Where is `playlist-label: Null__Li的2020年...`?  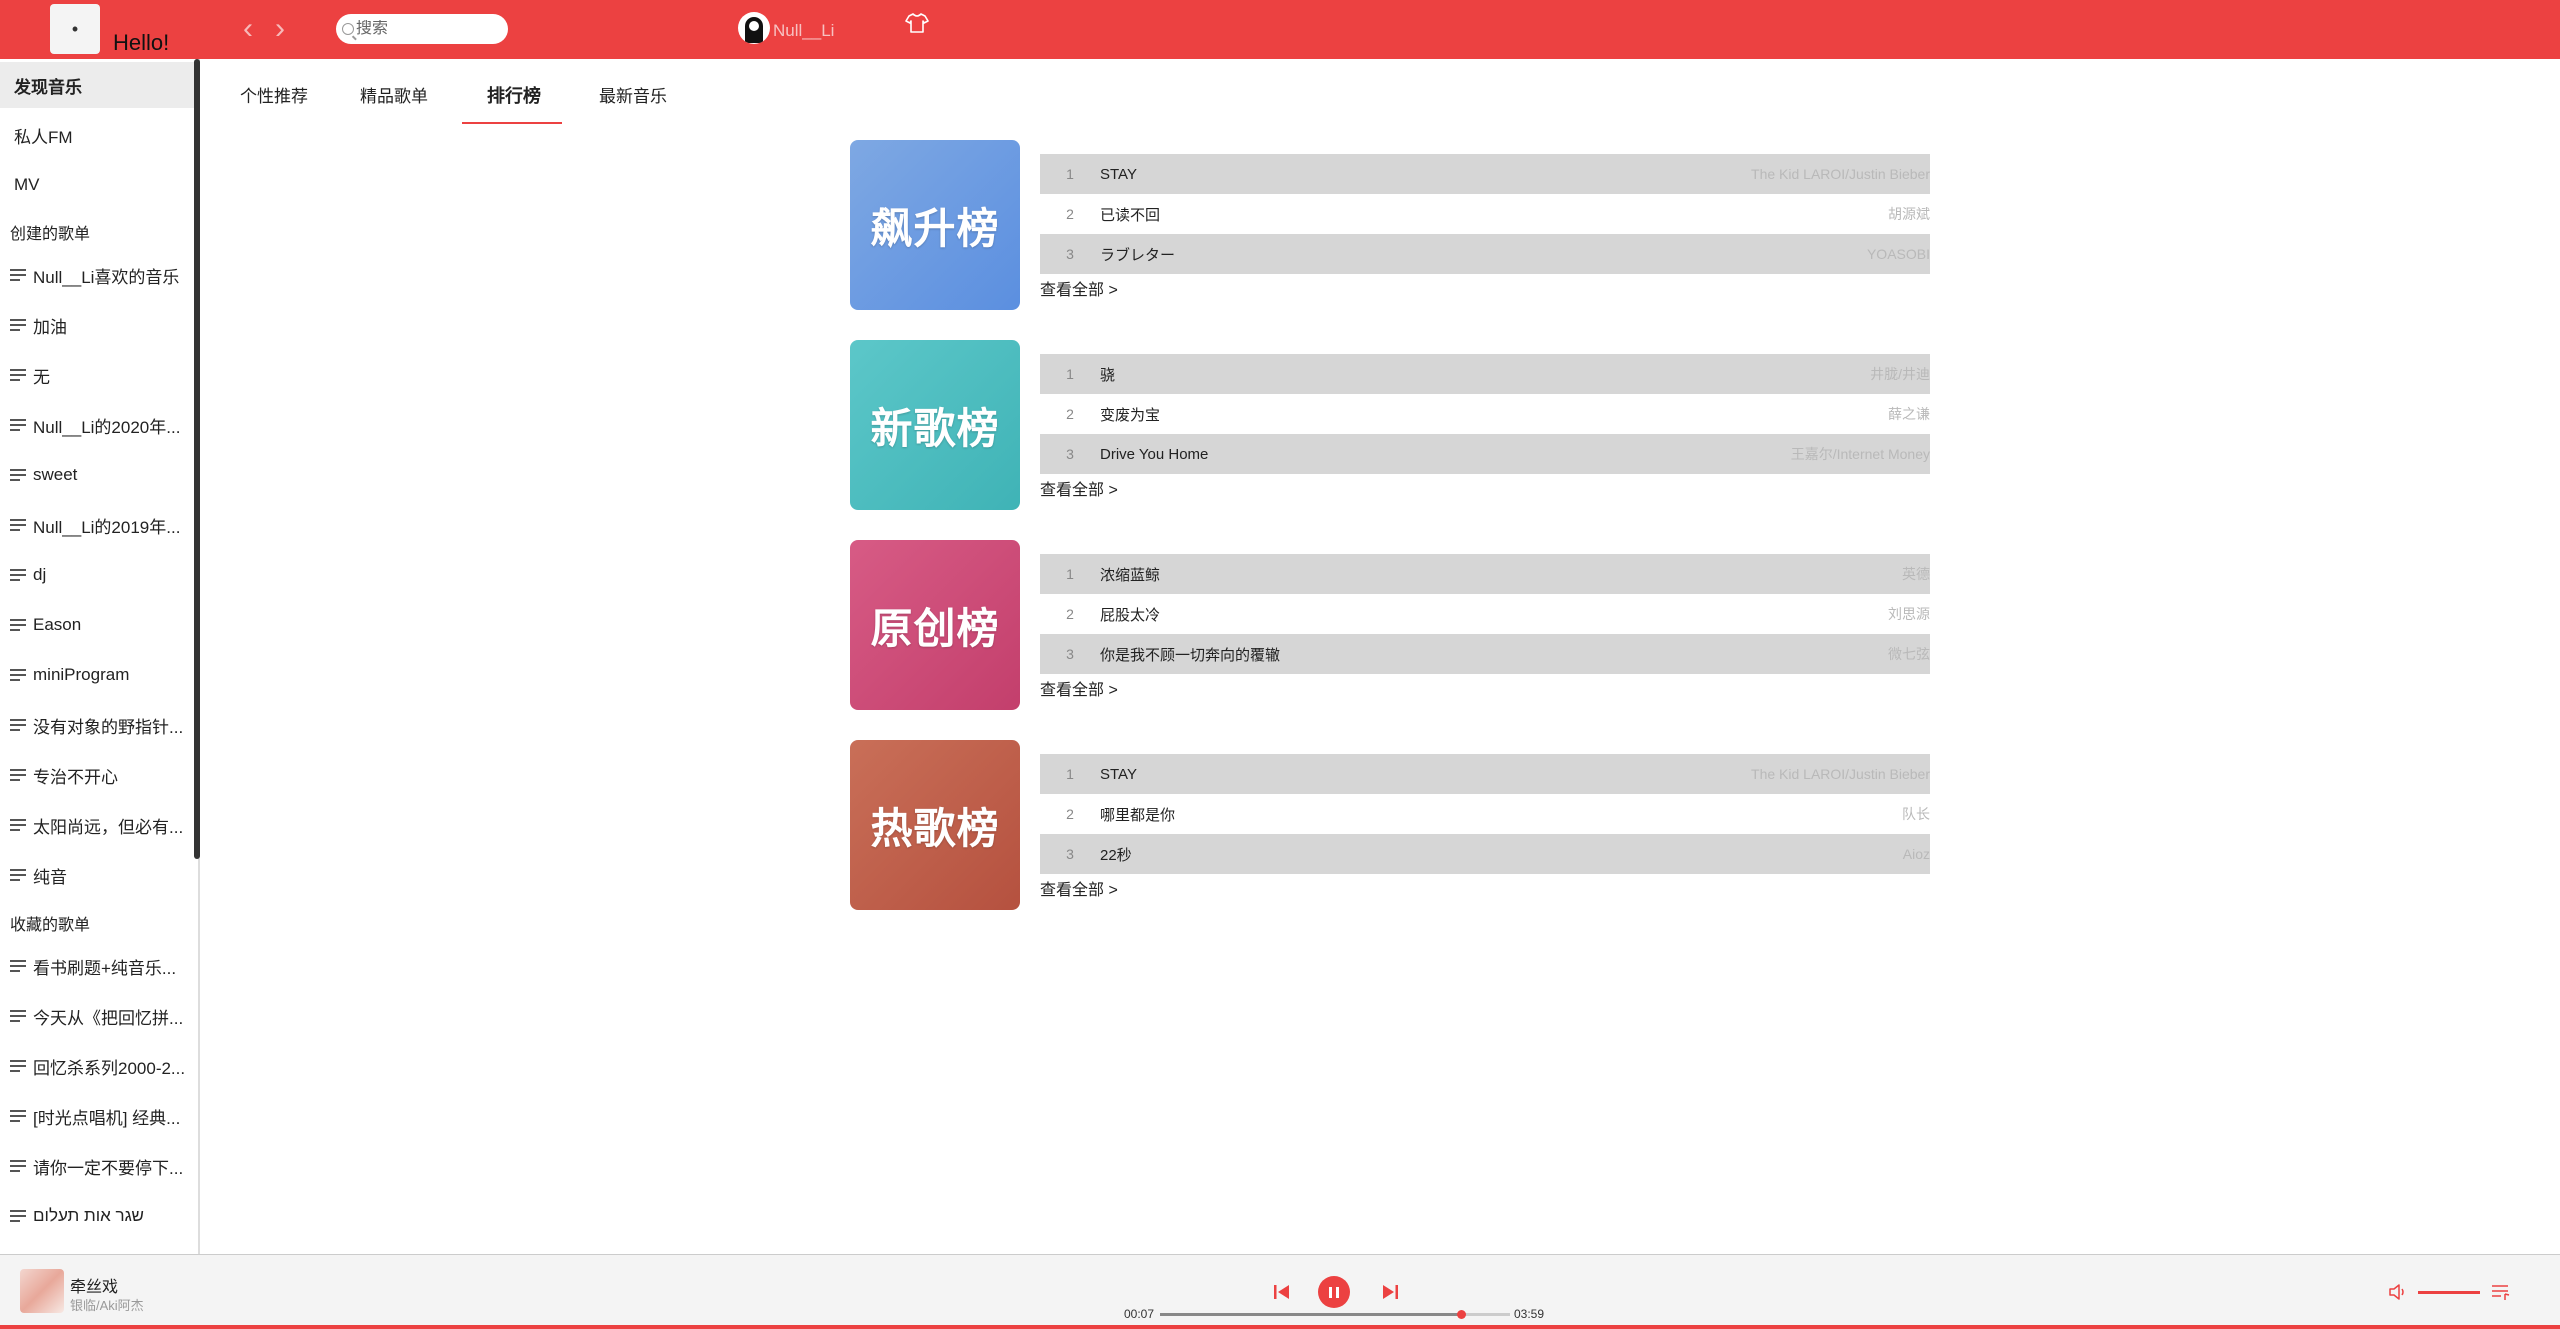
playlist-label: Null__Li的2020年... is located at coordinates (107, 427).